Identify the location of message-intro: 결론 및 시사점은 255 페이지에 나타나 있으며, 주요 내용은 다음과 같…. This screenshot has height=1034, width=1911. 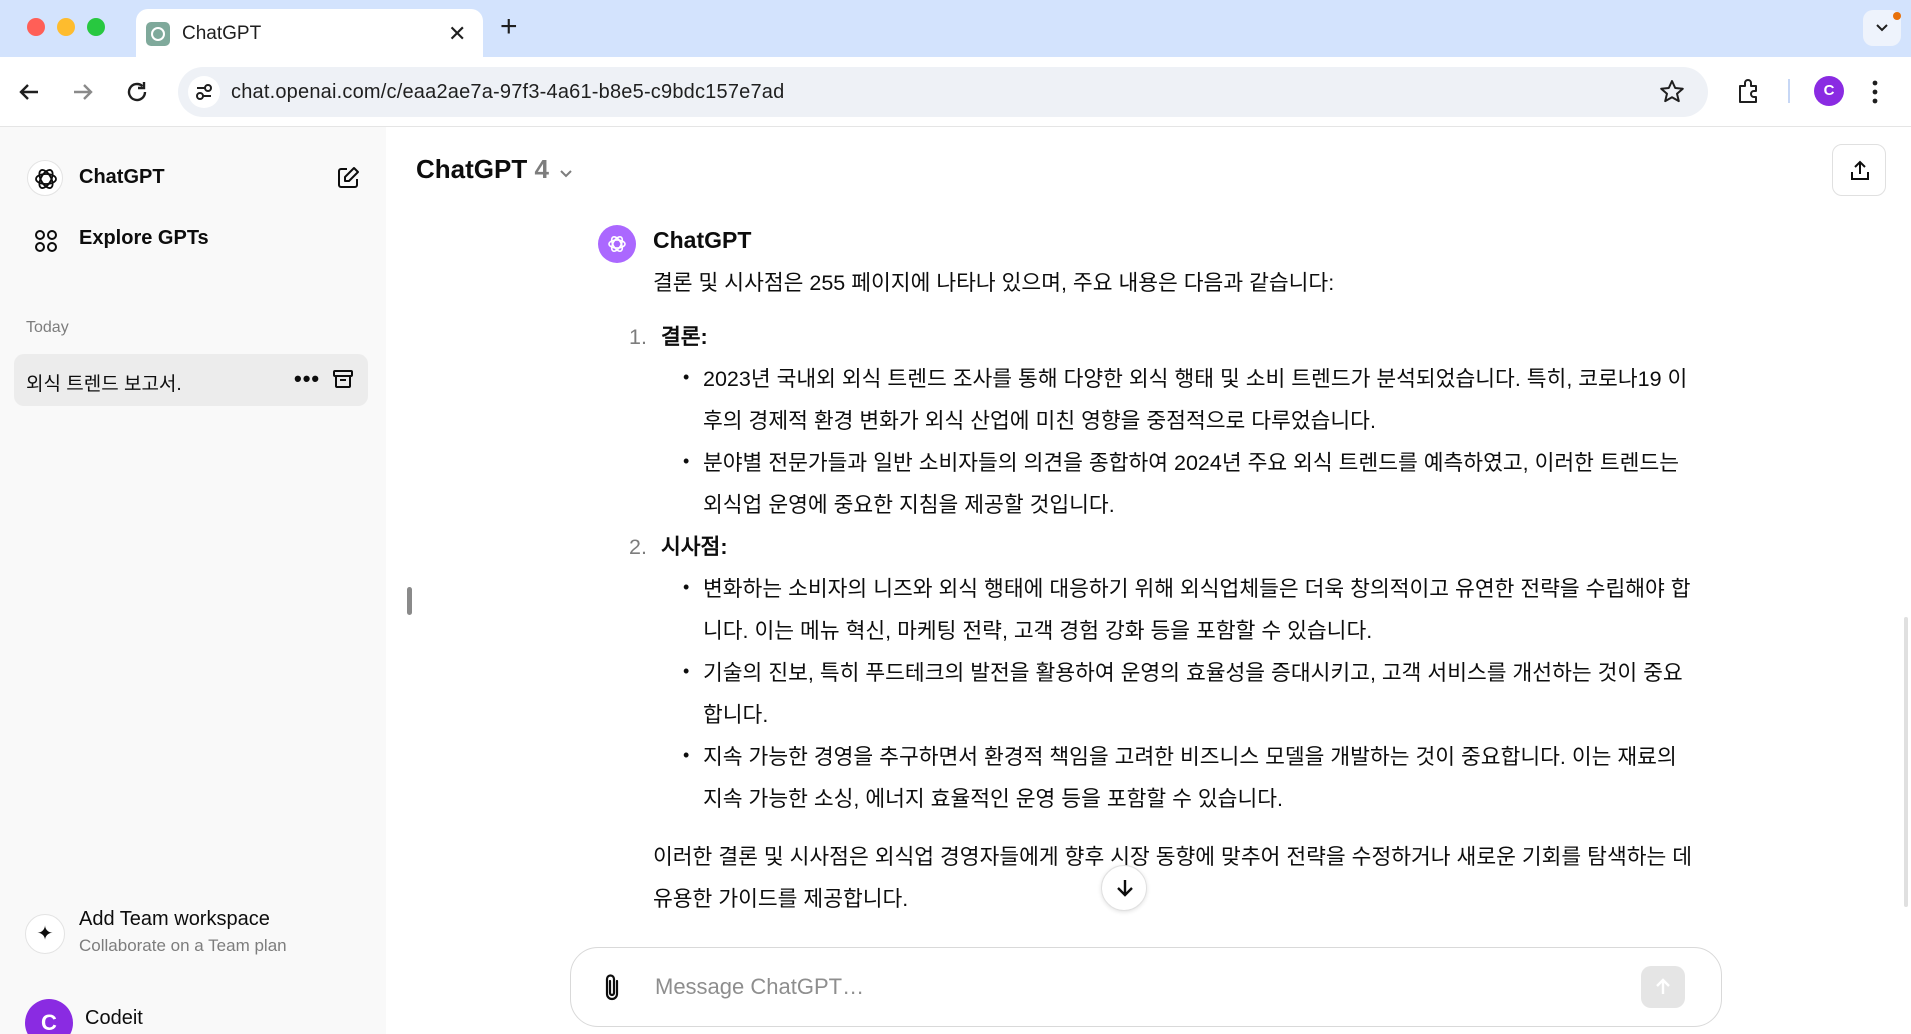
(994, 283).